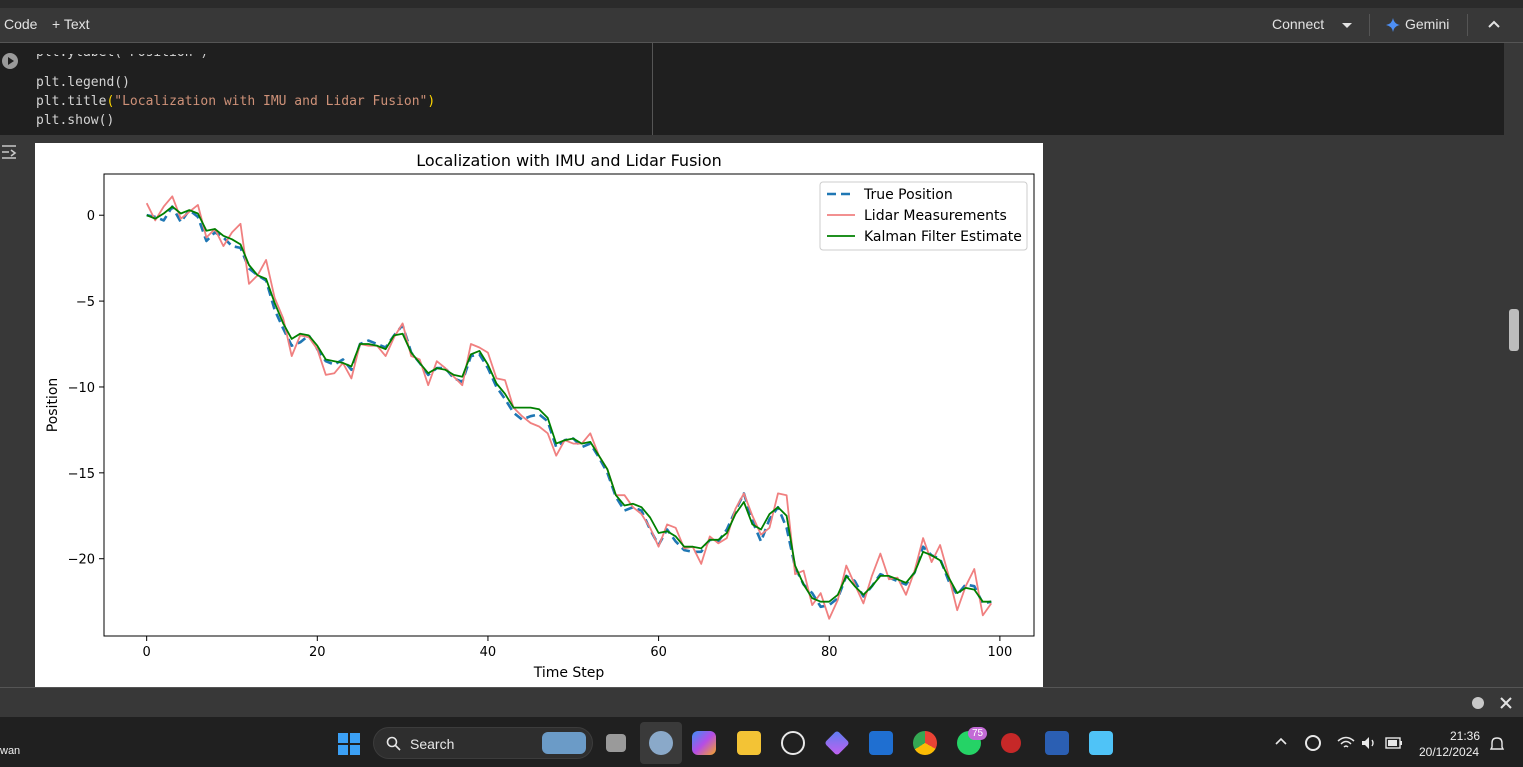 This screenshot has height=767, width=1523. I want to click on cell-divider, so click(652, 89).